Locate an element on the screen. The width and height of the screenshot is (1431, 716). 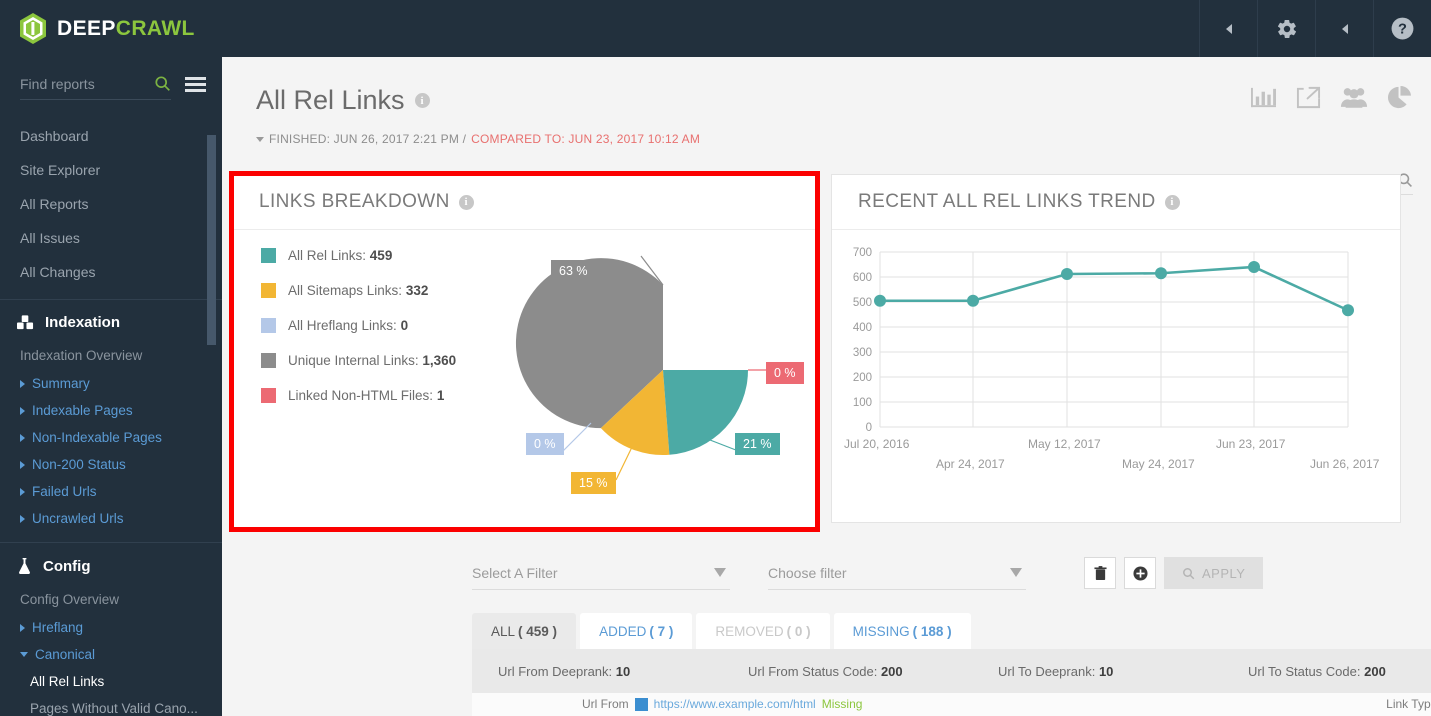
sidebar-item-all-changes: All Changes is located at coordinates (111, 272).